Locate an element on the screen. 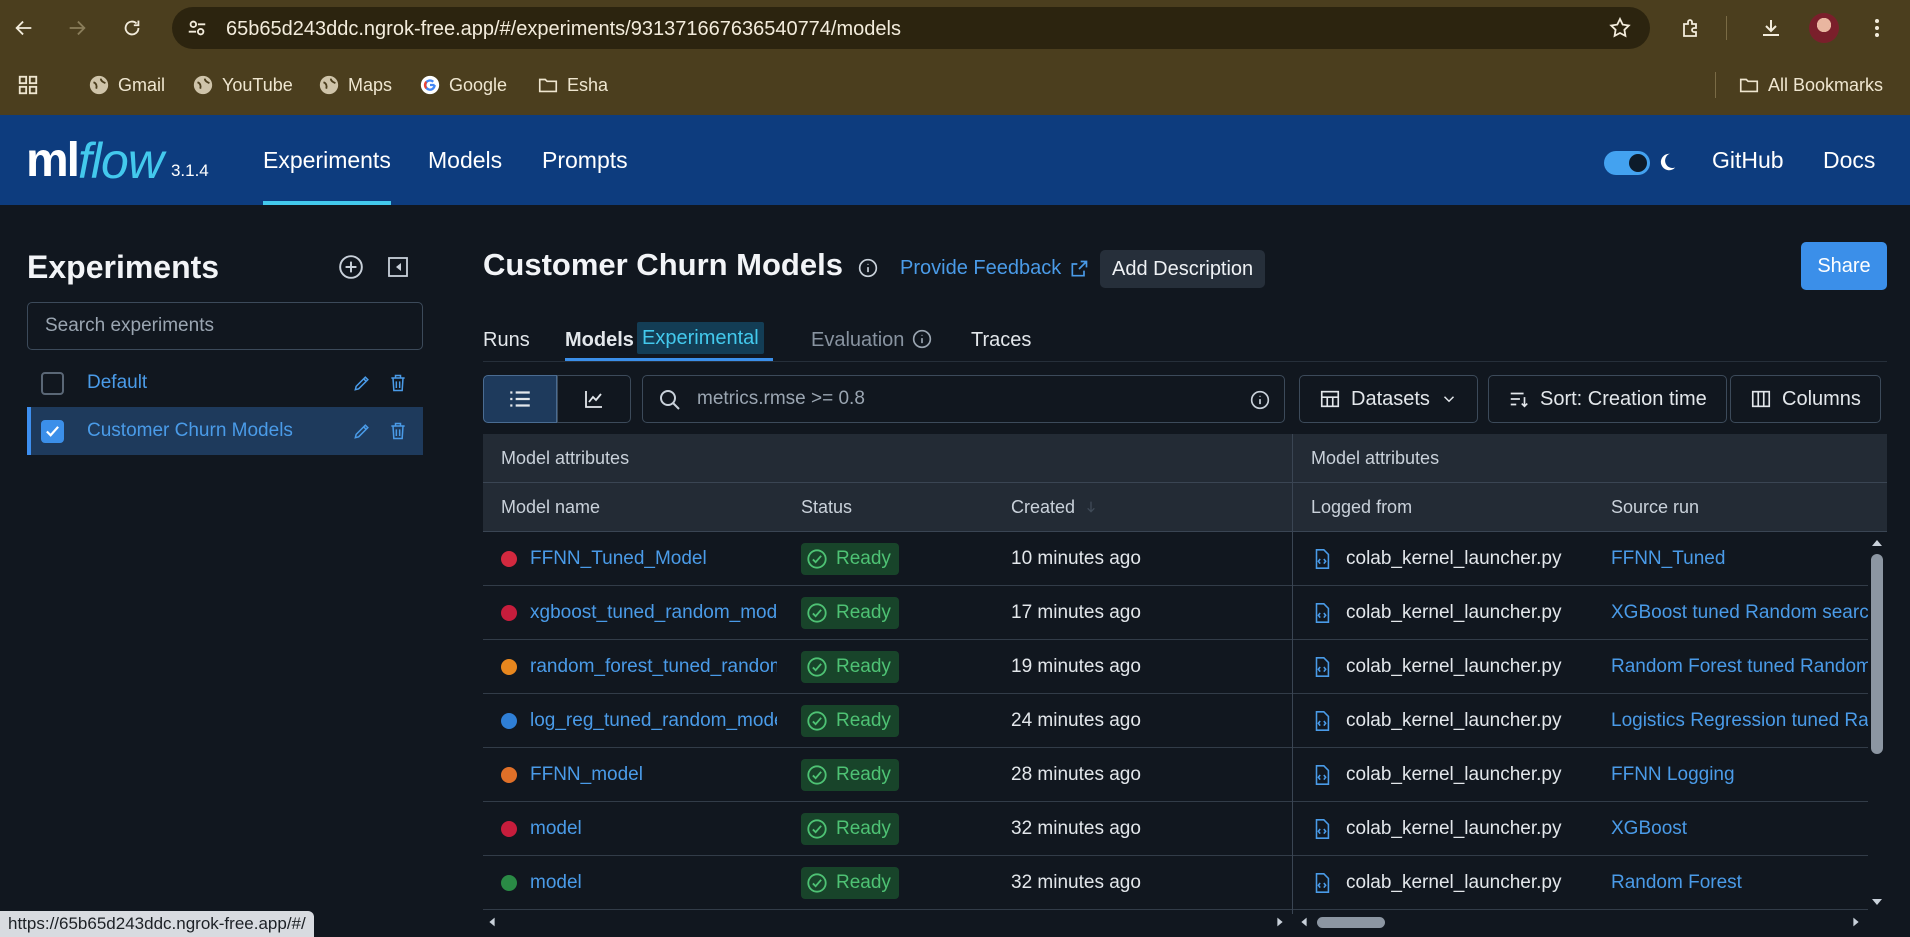 The height and width of the screenshot is (937, 1910). header-logged-from: Logged from is located at coordinates (1443, 507).